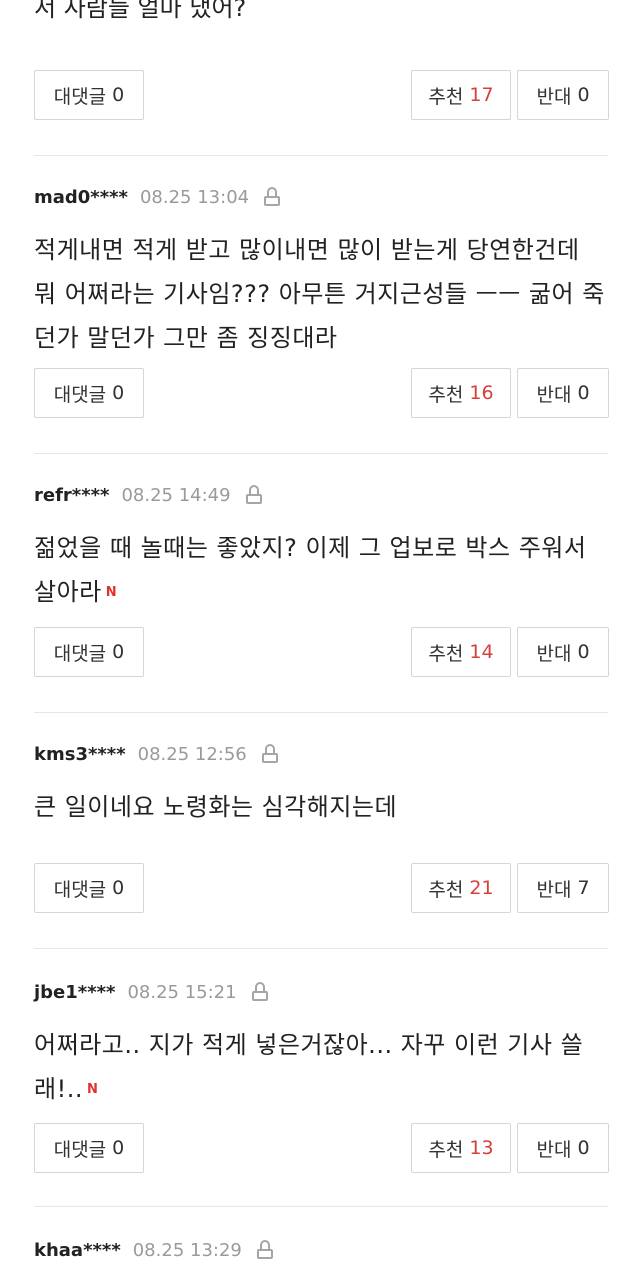 The height and width of the screenshot is (1280, 640). Describe the element at coordinates (77, 1250) in the screenshot. I see `comment-username: khaa****` at that location.